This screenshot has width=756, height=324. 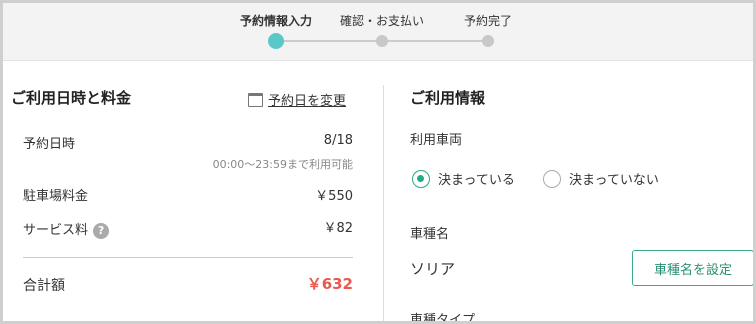 I want to click on total-divider, so click(x=188, y=257).